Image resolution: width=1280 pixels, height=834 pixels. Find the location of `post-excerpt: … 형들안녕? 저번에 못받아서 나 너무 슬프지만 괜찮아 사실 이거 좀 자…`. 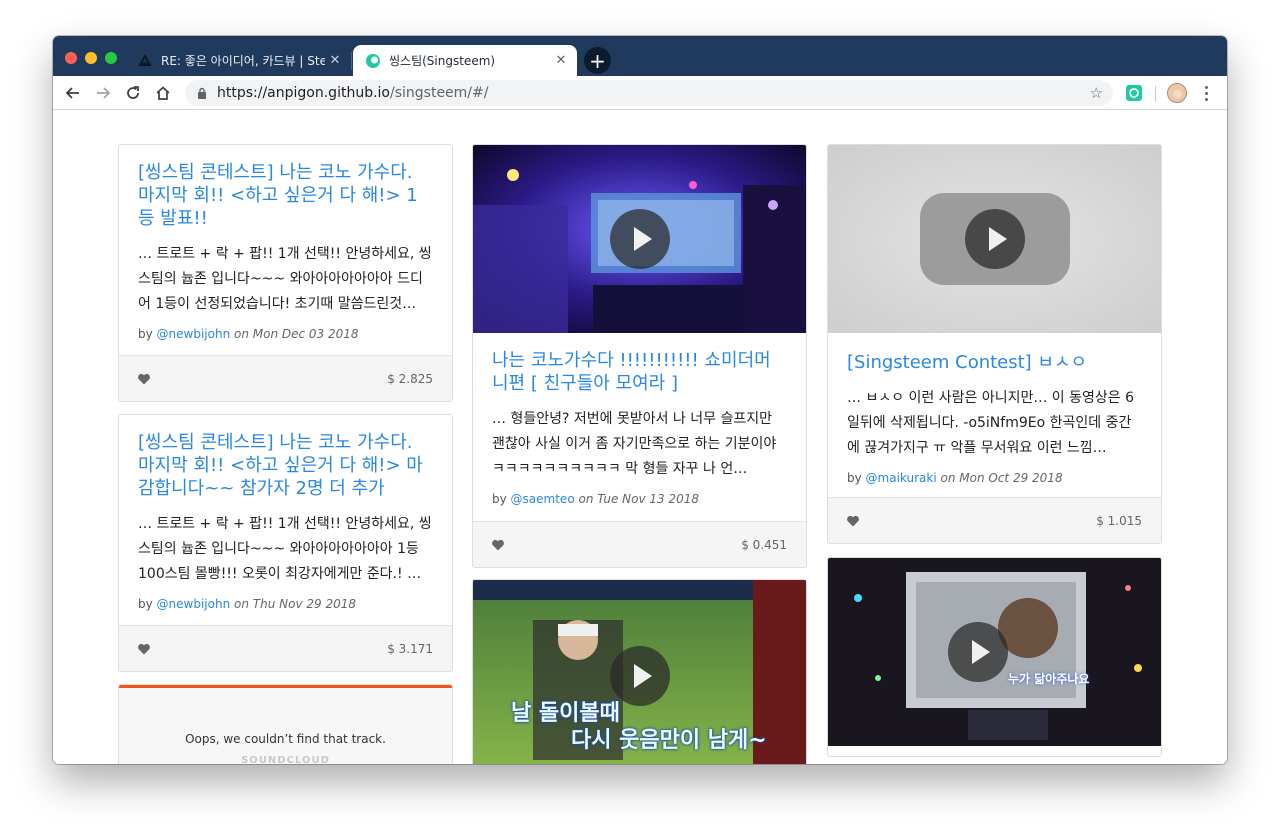

post-excerpt: … 형들안녕? 저번에 못받아서 나 너무 슬프지만 괜찮아 사실 이거 좀 자… is located at coordinates (634, 444).